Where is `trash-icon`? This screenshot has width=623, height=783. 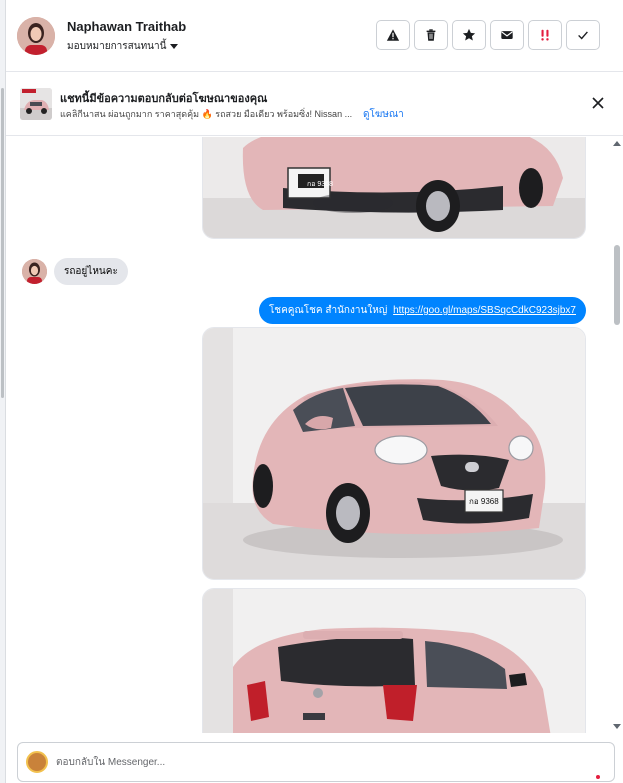
trash-icon is located at coordinates (431, 35).